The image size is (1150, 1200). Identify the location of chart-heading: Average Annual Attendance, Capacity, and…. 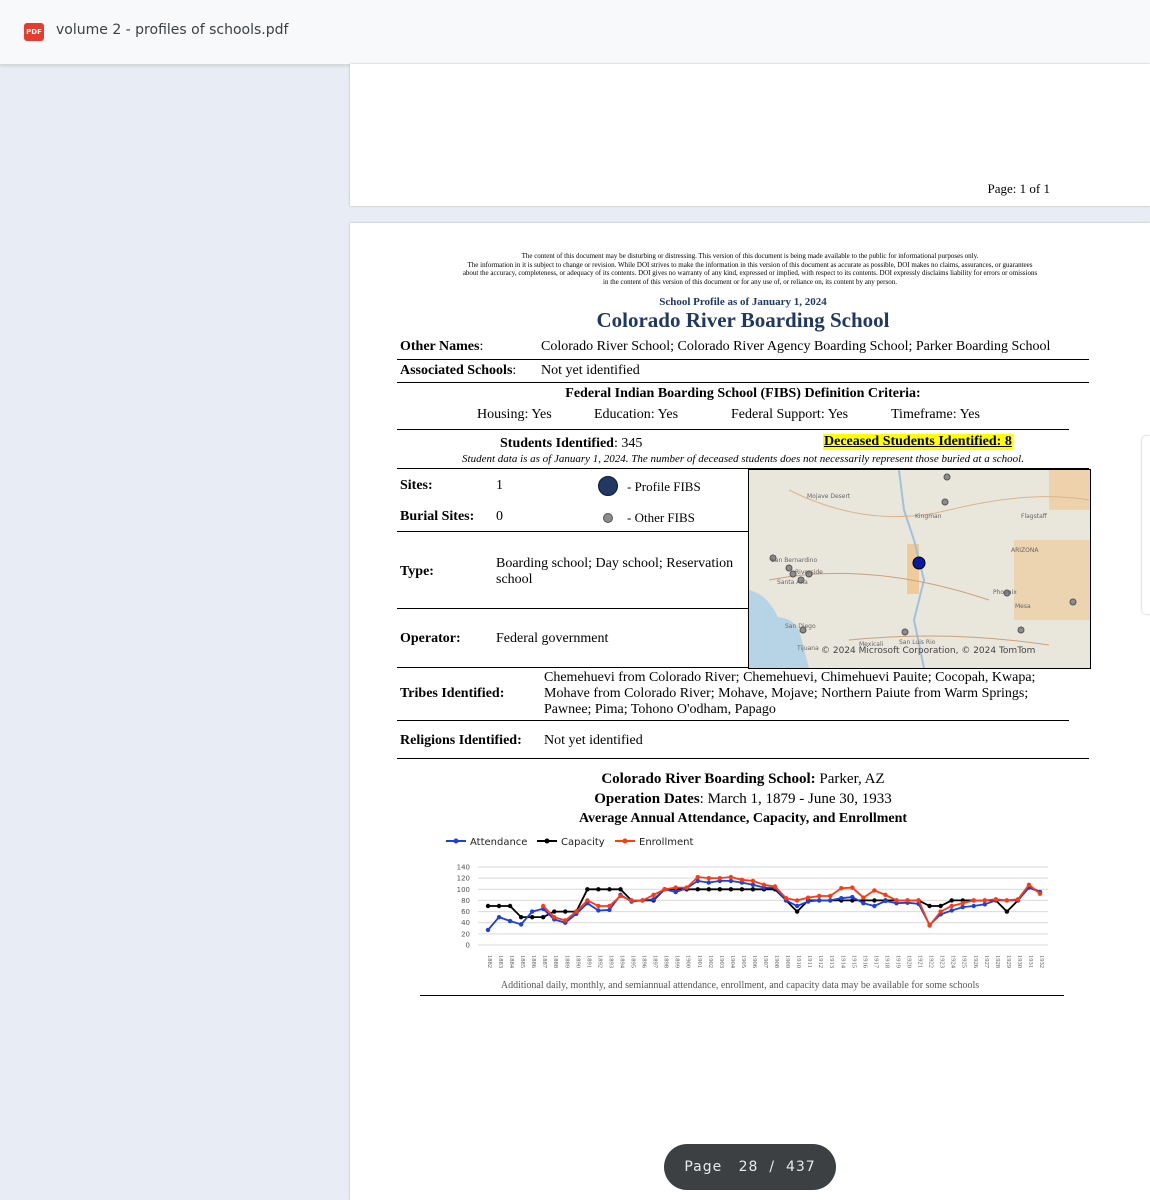
(743, 818).